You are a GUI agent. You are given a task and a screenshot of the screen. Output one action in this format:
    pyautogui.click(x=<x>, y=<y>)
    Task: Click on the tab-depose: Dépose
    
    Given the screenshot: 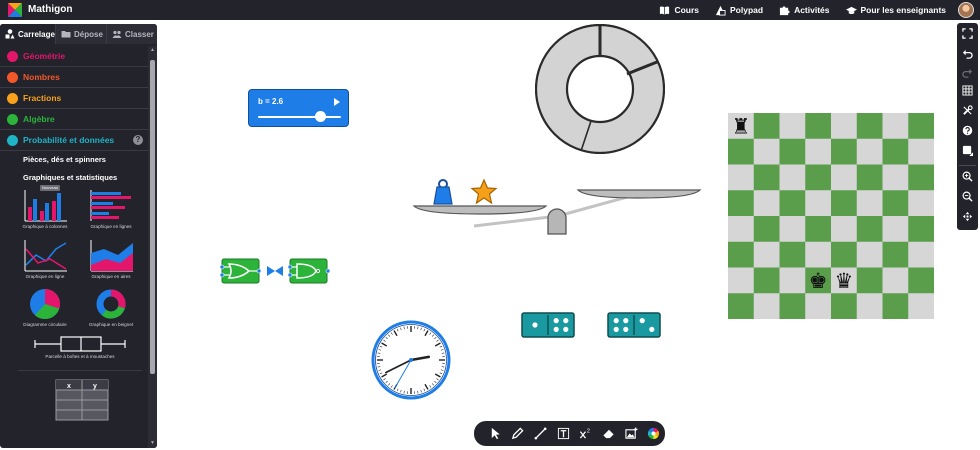 What is the action you would take?
    pyautogui.click(x=81, y=34)
    